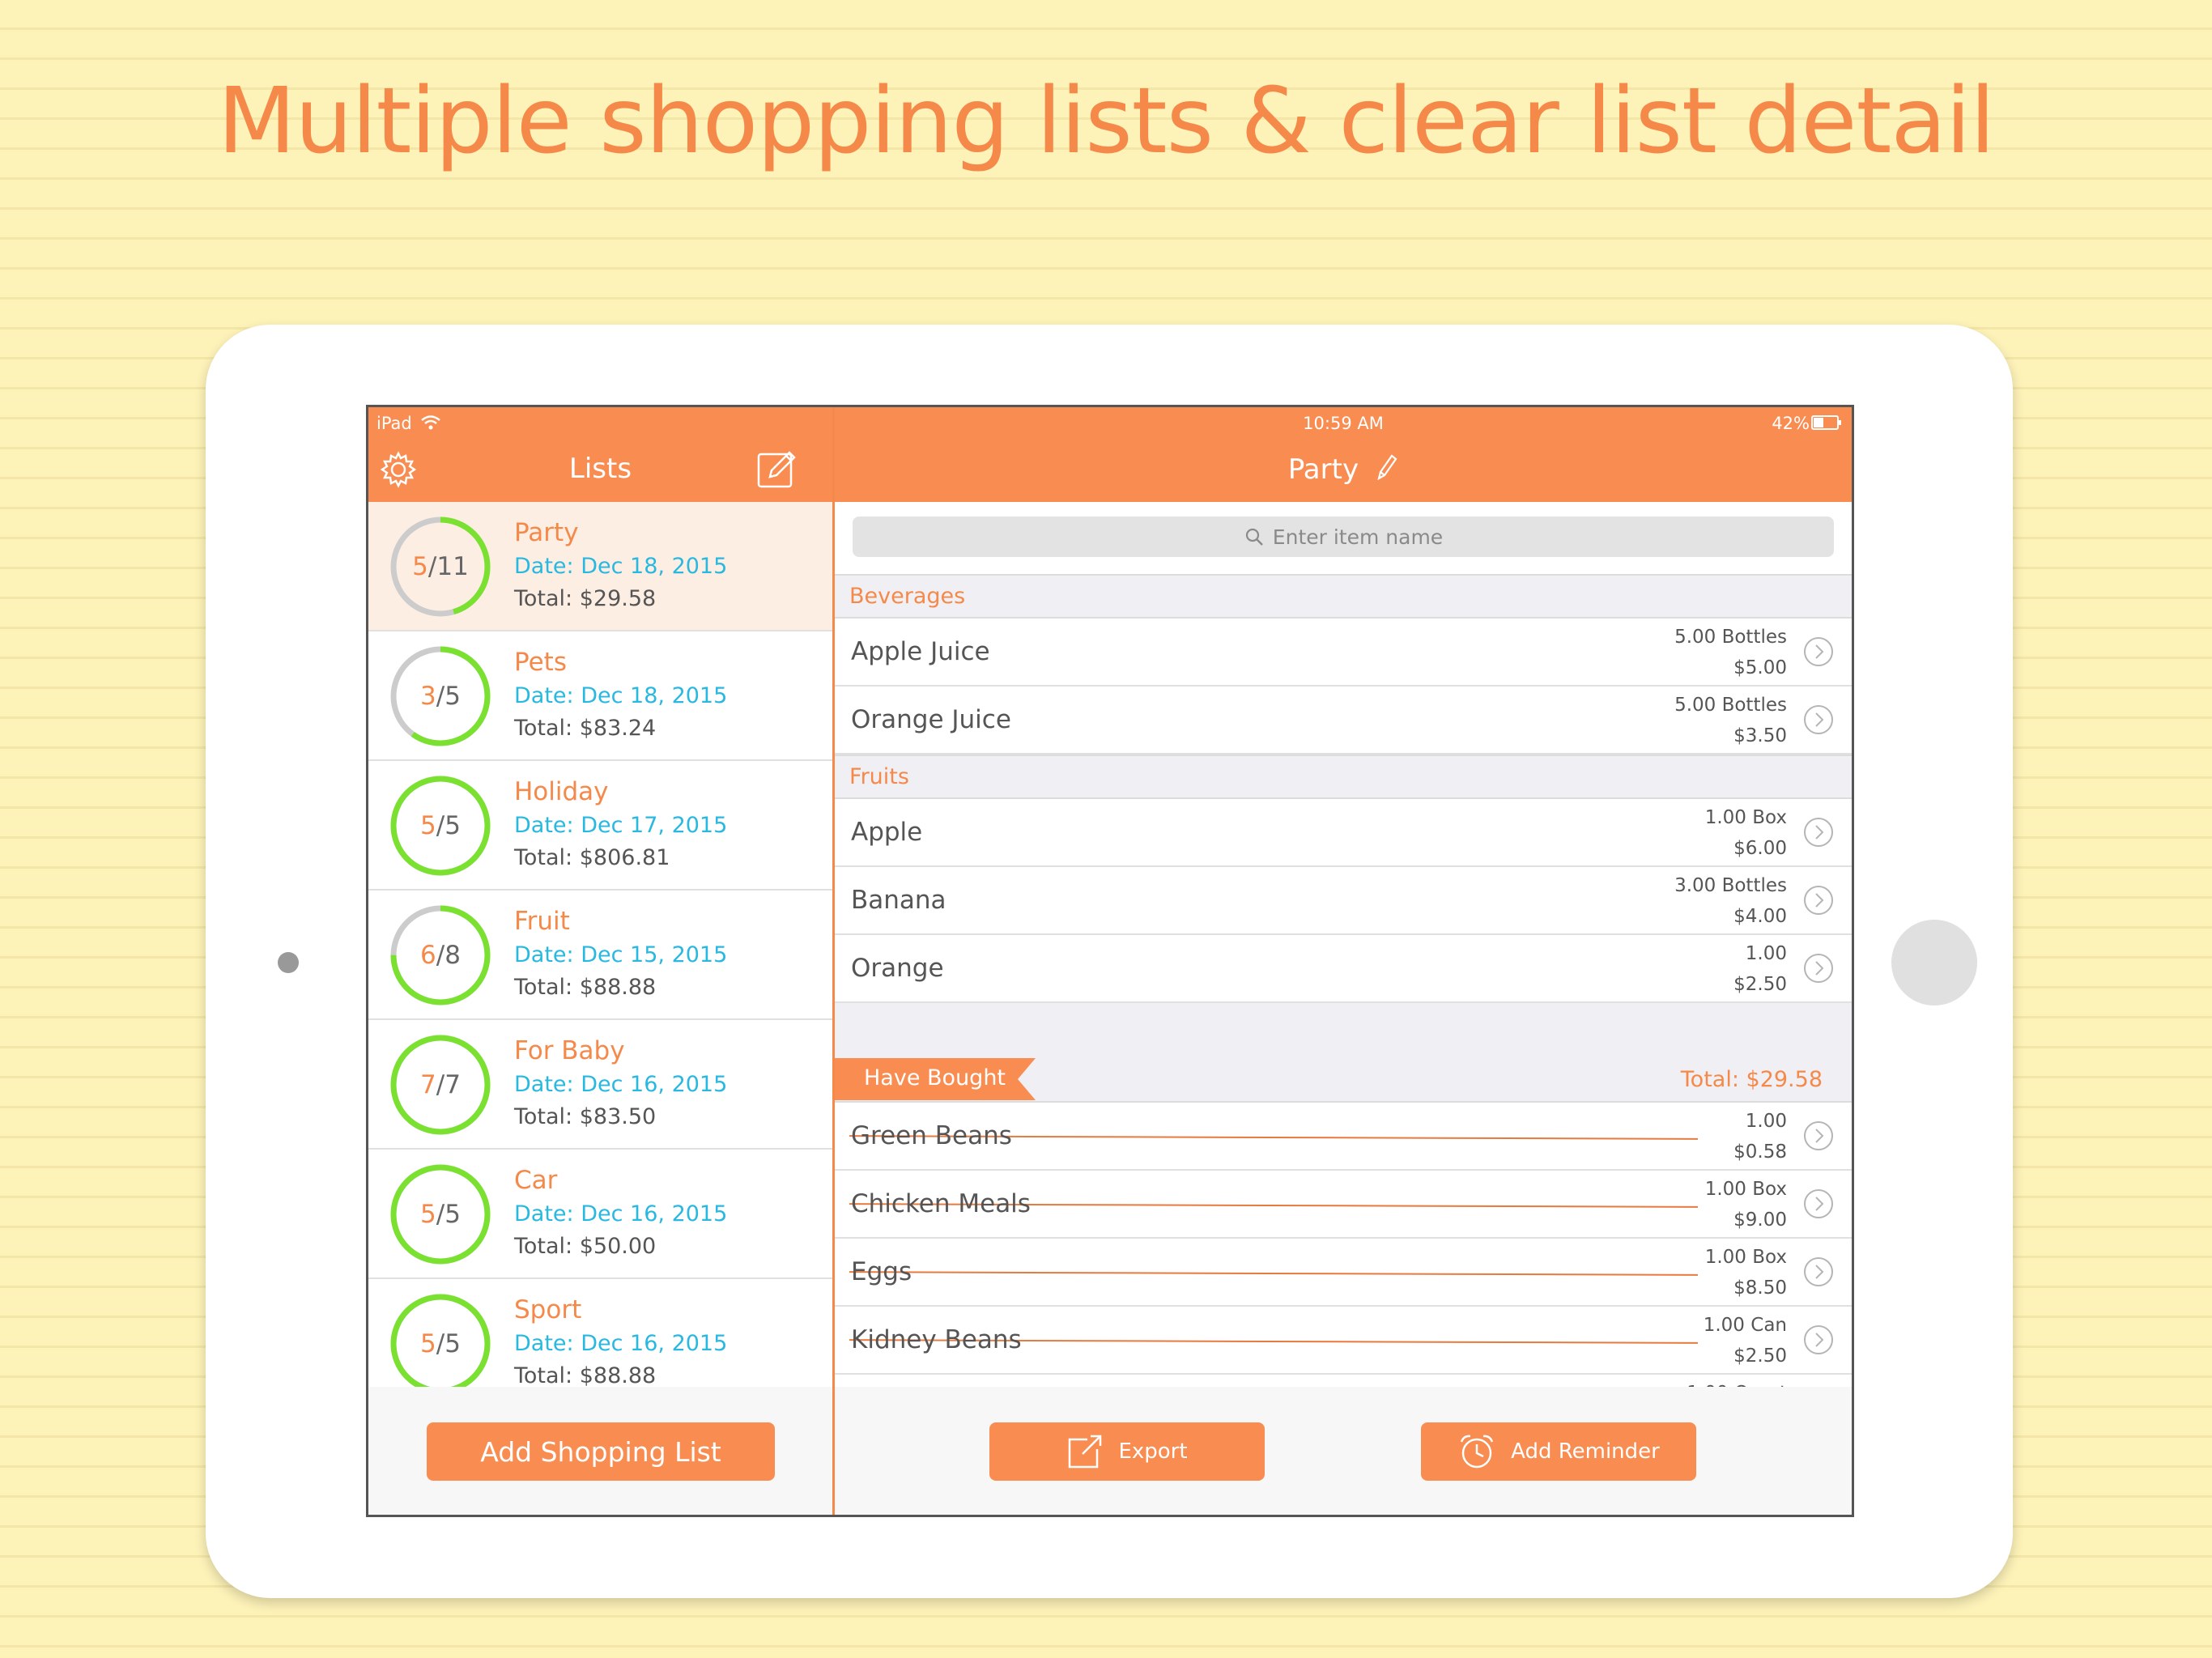  Describe the element at coordinates (453, 696) in the screenshot. I see `total-count: 5` at that location.